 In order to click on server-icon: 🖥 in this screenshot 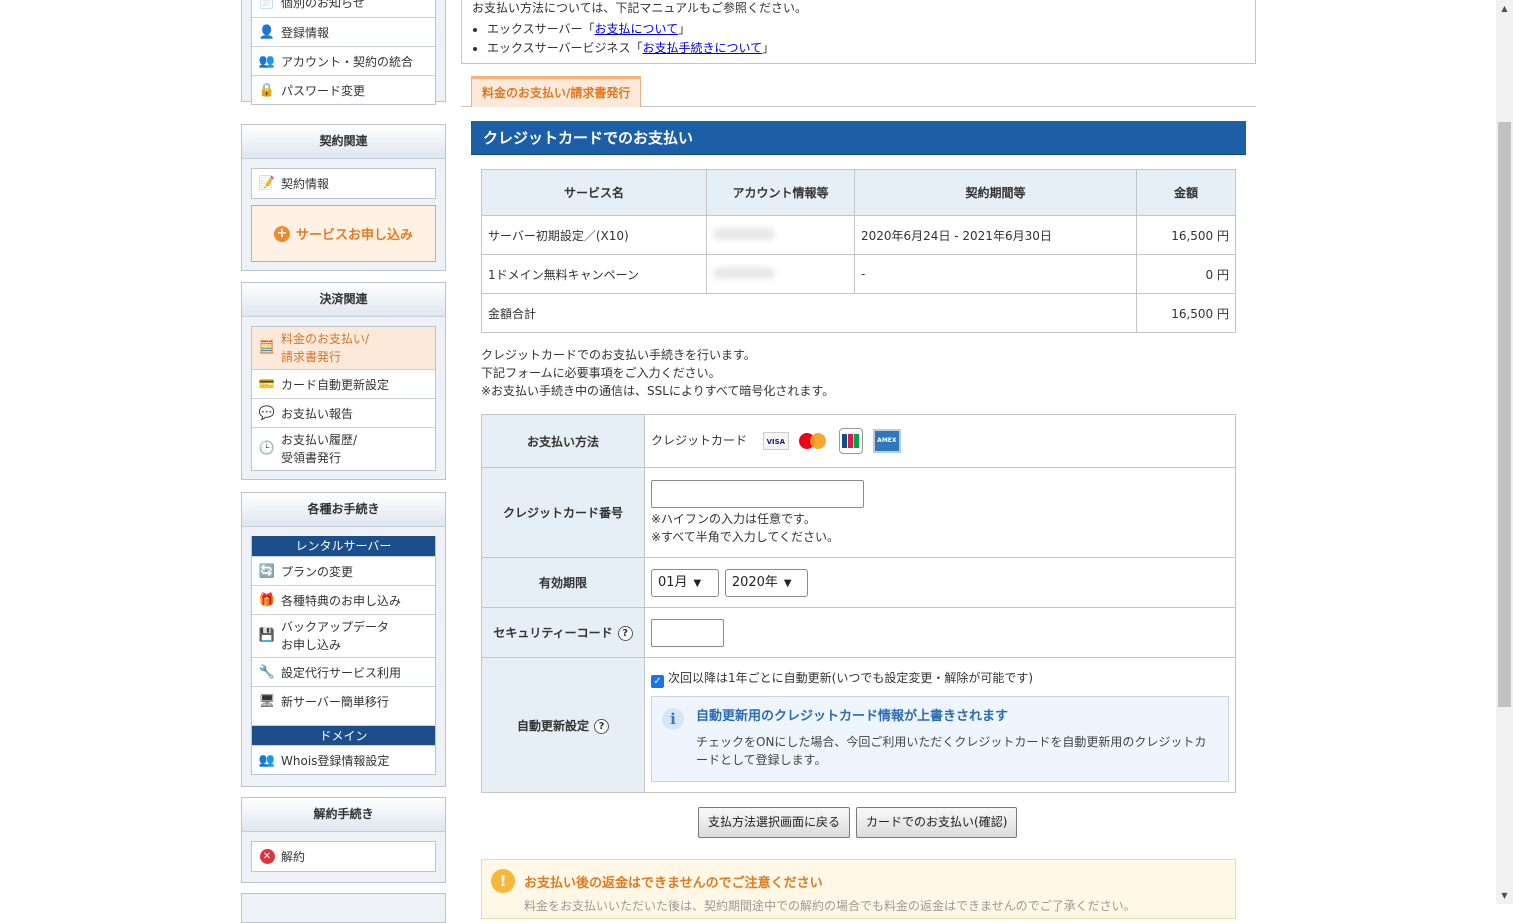, I will do `click(267, 701)`.